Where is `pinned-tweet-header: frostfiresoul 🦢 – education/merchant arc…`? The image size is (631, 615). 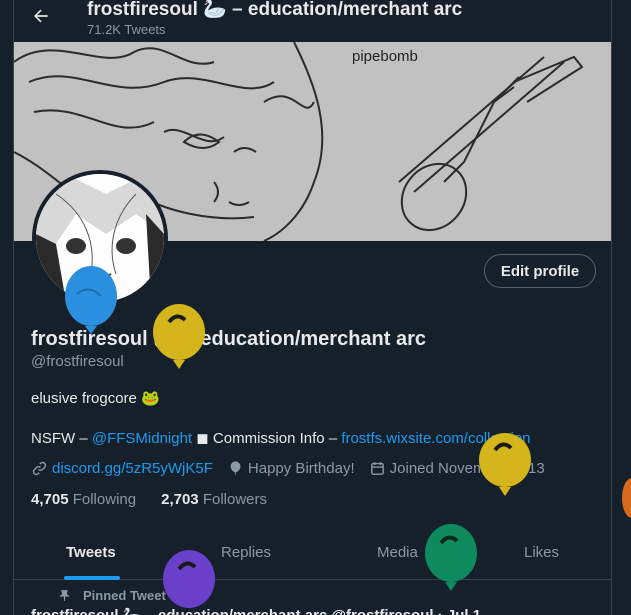 pinned-tweet-header: frostfiresoul 🦢 – education/merchant arc… is located at coordinates (256, 610).